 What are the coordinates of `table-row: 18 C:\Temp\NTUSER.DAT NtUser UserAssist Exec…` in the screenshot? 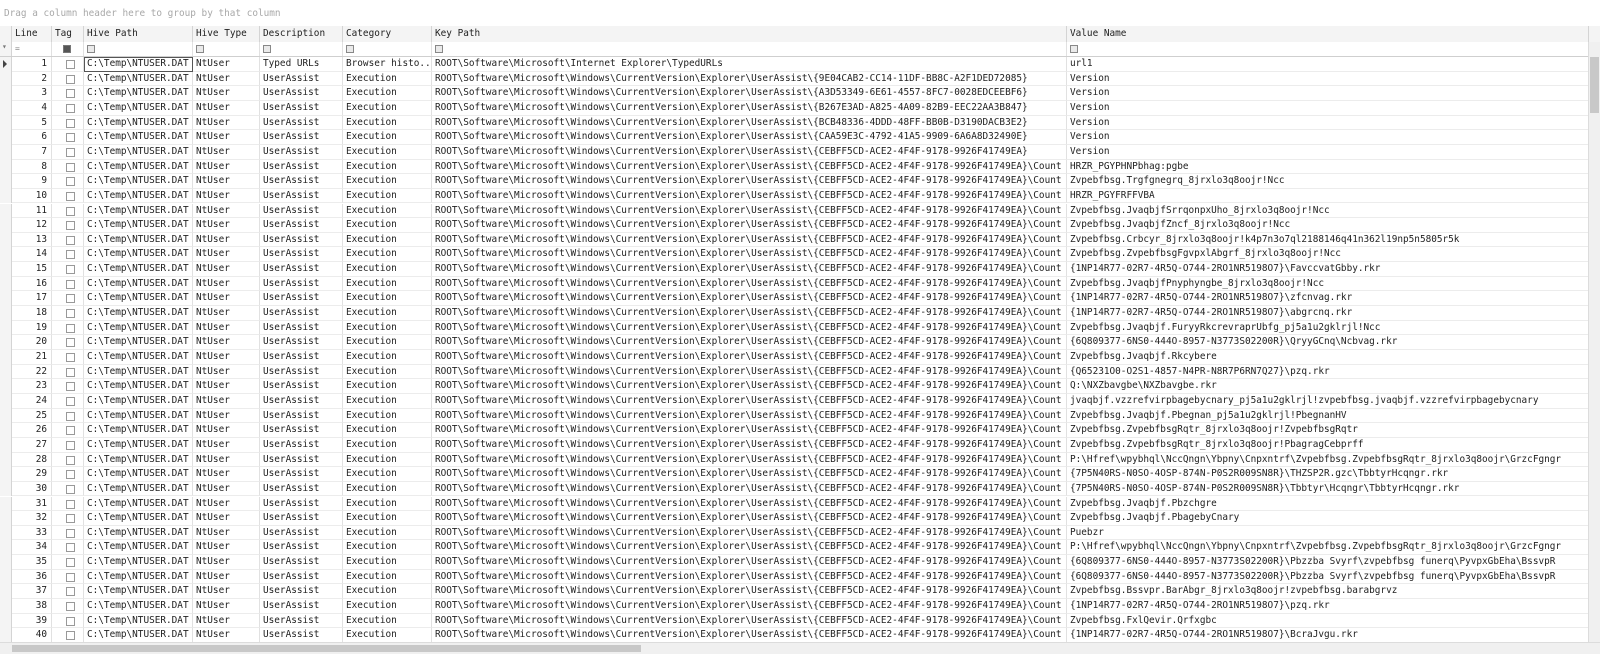 It's located at (800, 313).